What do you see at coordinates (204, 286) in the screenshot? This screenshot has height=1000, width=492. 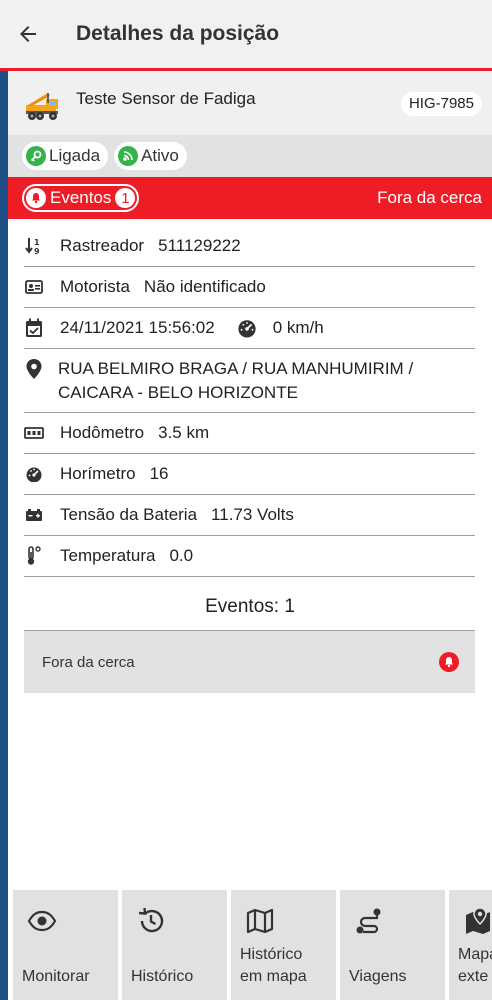 I see `driver-value: Não identificado` at bounding box center [204, 286].